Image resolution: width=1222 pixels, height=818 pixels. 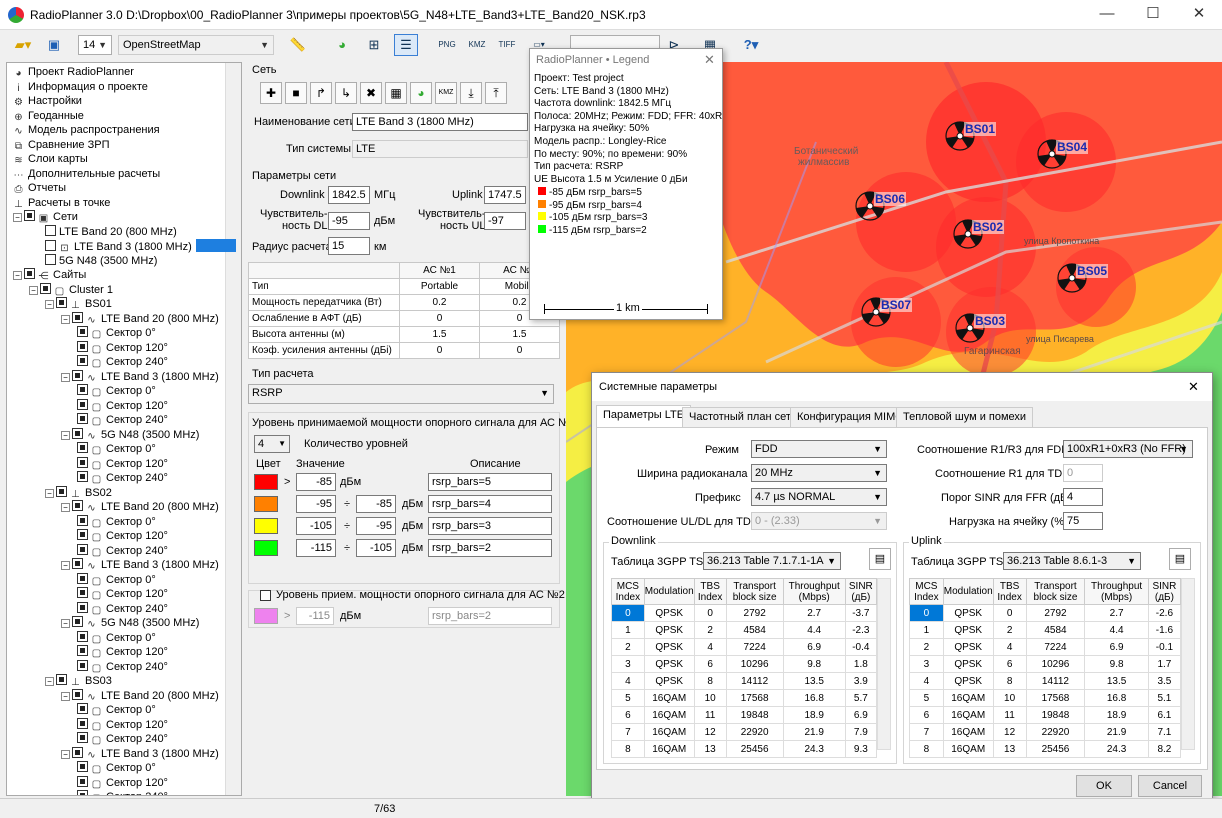 What do you see at coordinates (490, 504) in the screenshot?
I see `level-desc-input: rsrp_bars=4` at bounding box center [490, 504].